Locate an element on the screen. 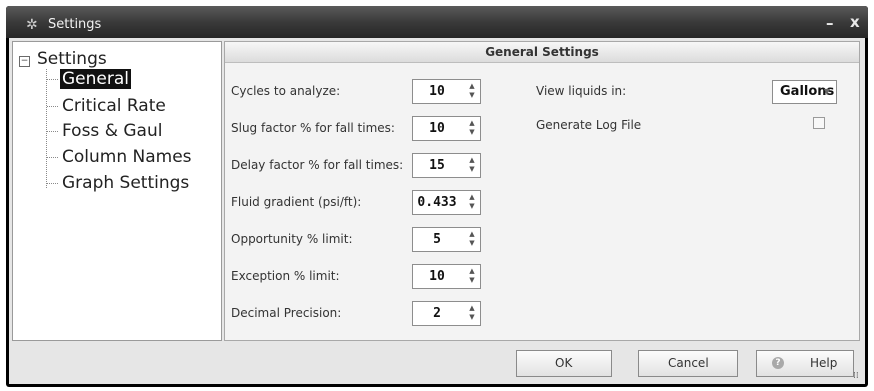 This screenshot has width=874, height=391. opportunity-value: 5 is located at coordinates (437, 239).